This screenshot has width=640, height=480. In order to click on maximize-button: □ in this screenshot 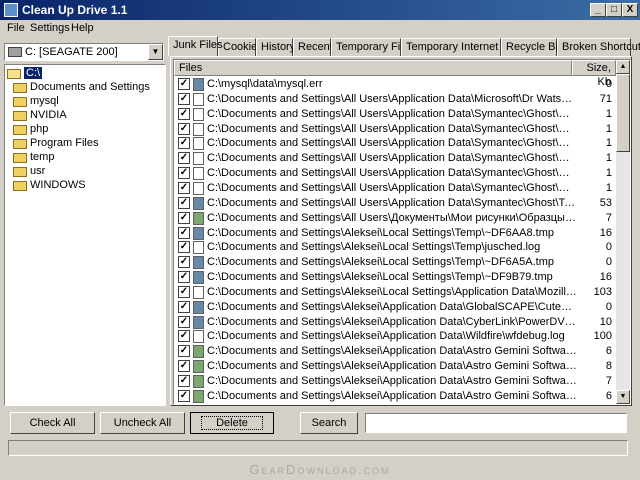, I will do `click(614, 10)`.